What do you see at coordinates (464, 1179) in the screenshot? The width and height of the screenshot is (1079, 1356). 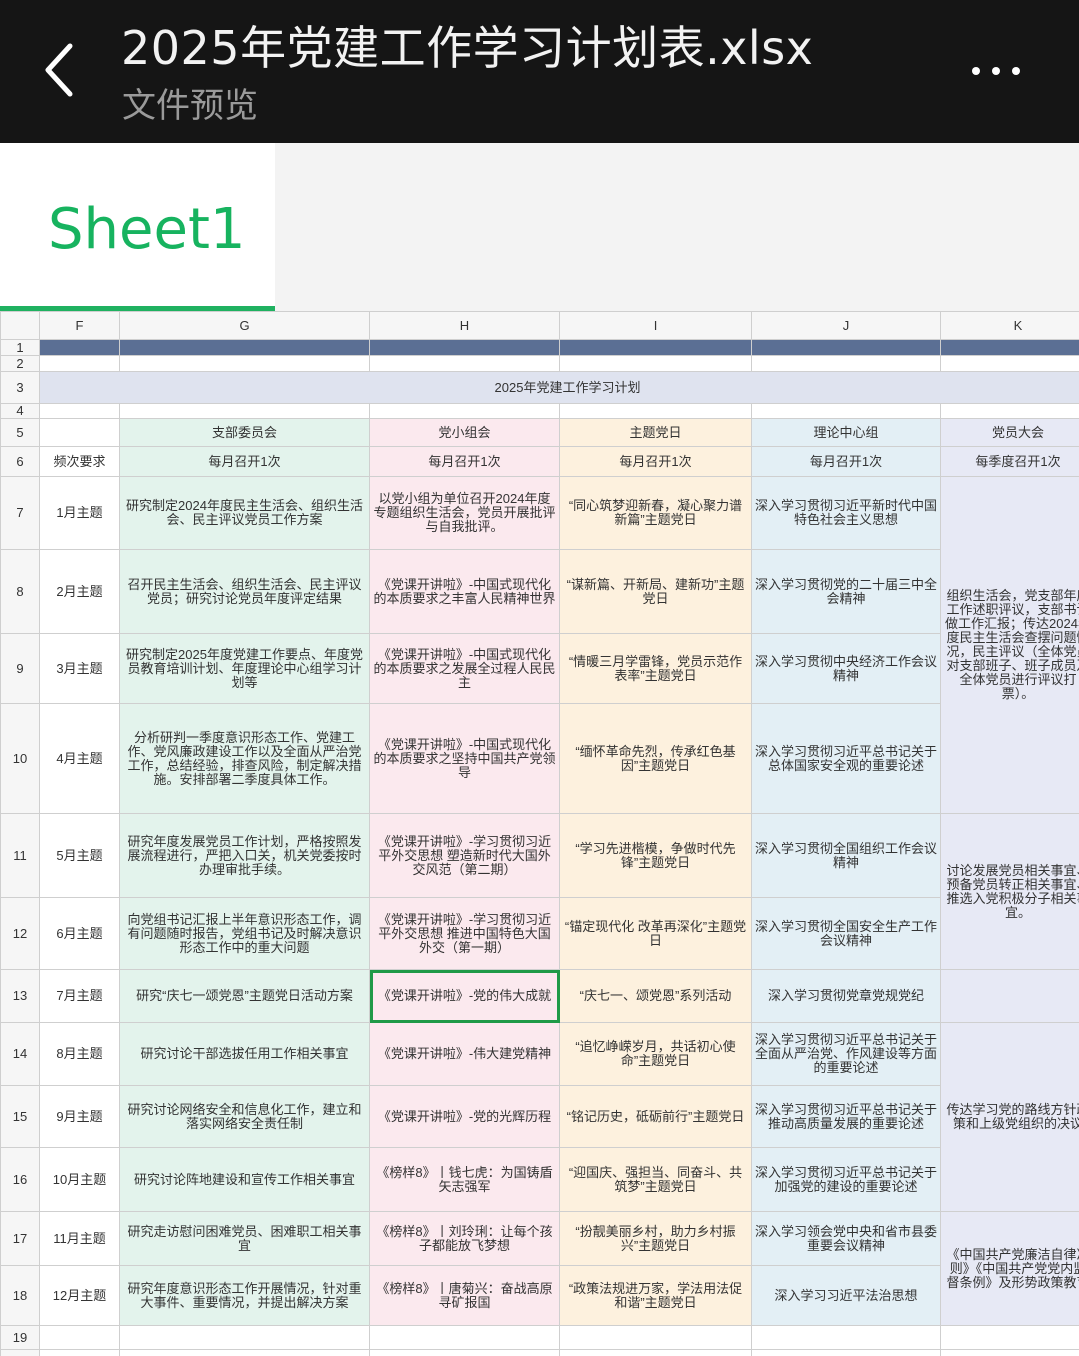 I see `group-topic-cell: 《榜样8》丨钱七虎：为国铸盾 矢志强军` at bounding box center [464, 1179].